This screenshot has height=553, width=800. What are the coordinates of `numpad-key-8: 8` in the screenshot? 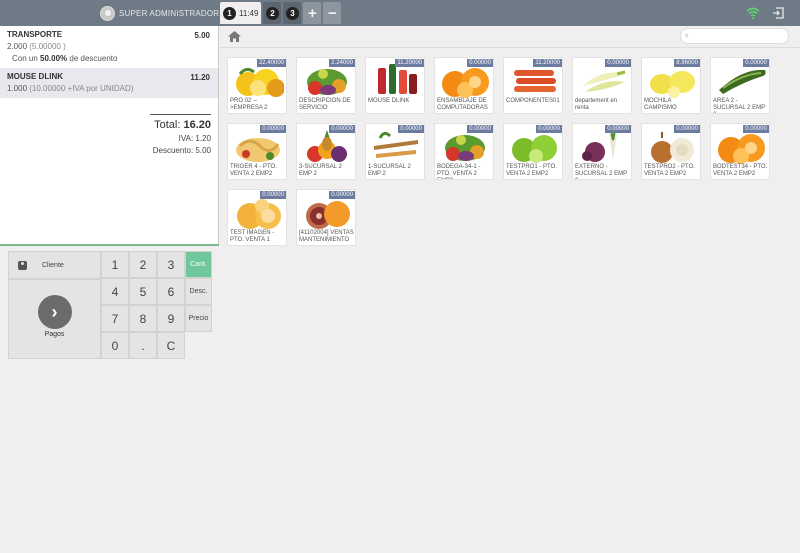 It's located at (143, 318).